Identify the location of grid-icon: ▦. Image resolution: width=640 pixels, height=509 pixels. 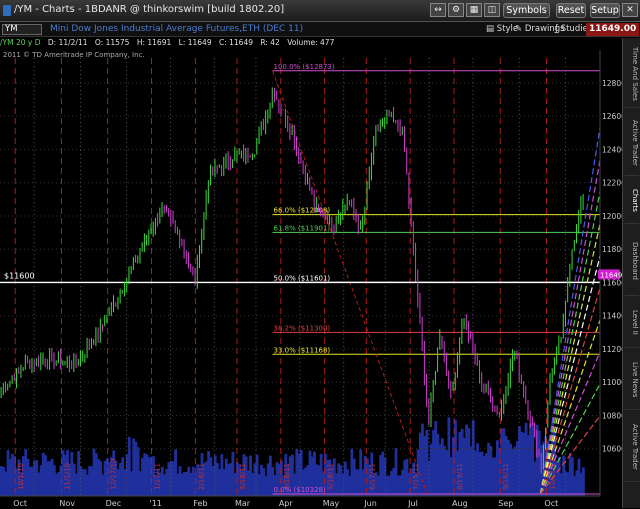
(474, 10).